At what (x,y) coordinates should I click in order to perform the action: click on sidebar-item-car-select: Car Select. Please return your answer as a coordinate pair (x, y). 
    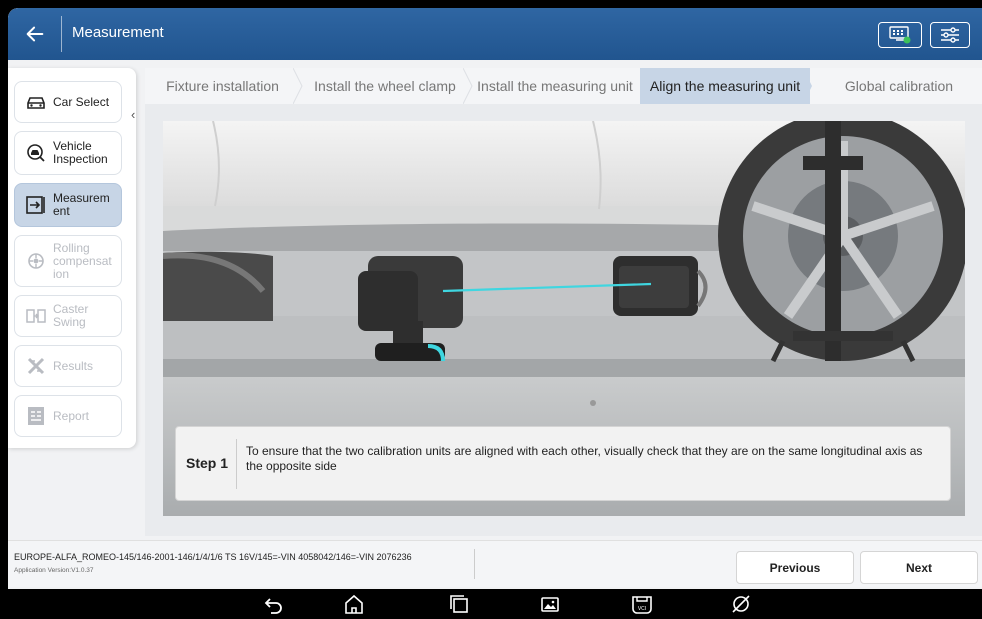
    Looking at the image, I should click on (68, 102).